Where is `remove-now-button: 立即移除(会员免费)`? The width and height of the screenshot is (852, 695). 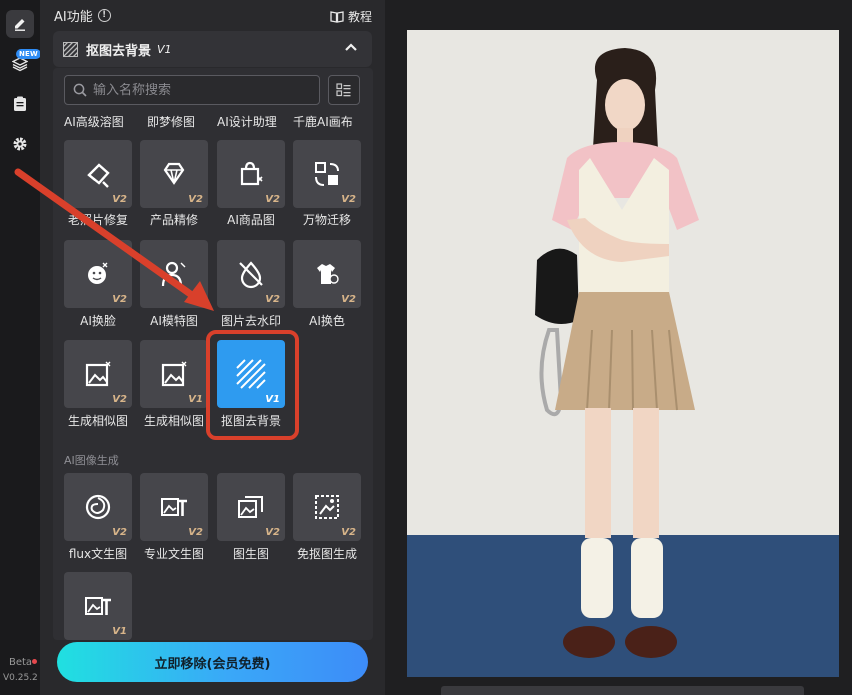 remove-now-button: 立即移除(会员免费) is located at coordinates (212, 662).